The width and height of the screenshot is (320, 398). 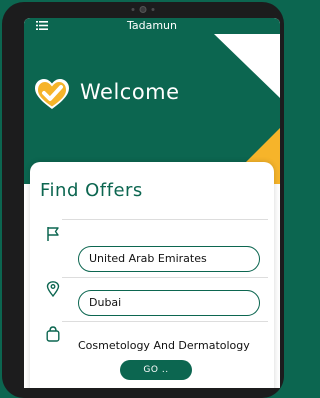 What do you see at coordinates (169, 259) in the screenshot?
I see `country-select: United Arab Emirates` at bounding box center [169, 259].